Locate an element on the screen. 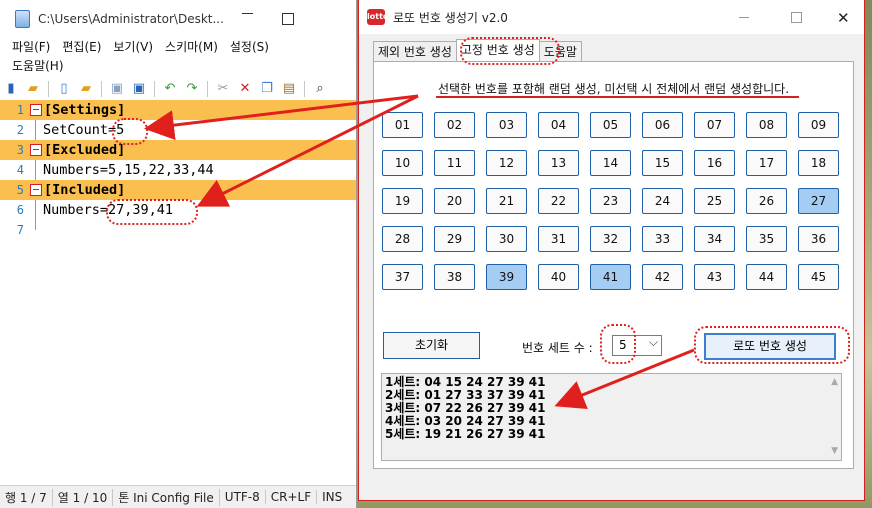 This screenshot has width=872, height=508. status-insert-mode: INS is located at coordinates (332, 497).